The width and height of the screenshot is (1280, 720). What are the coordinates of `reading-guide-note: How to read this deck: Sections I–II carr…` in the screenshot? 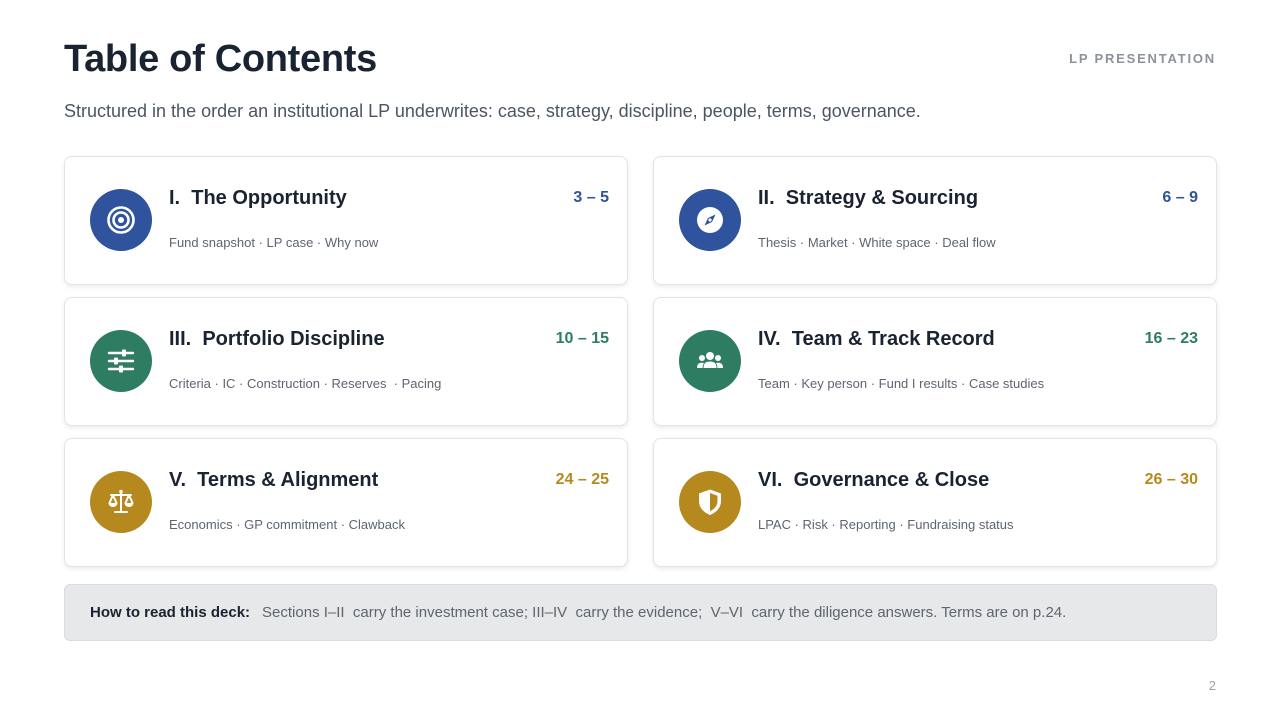 It's located at (640, 612).